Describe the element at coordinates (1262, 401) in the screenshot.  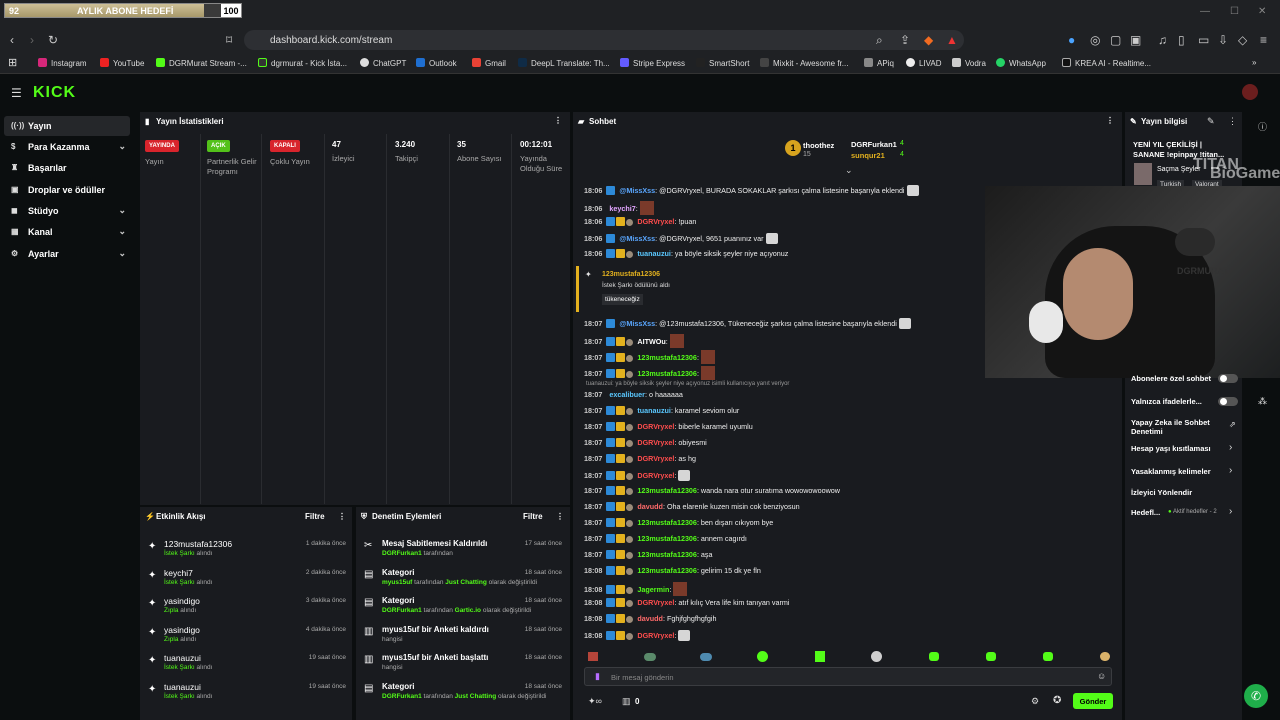
I see `share-nodes-icon: ⁂` at that location.